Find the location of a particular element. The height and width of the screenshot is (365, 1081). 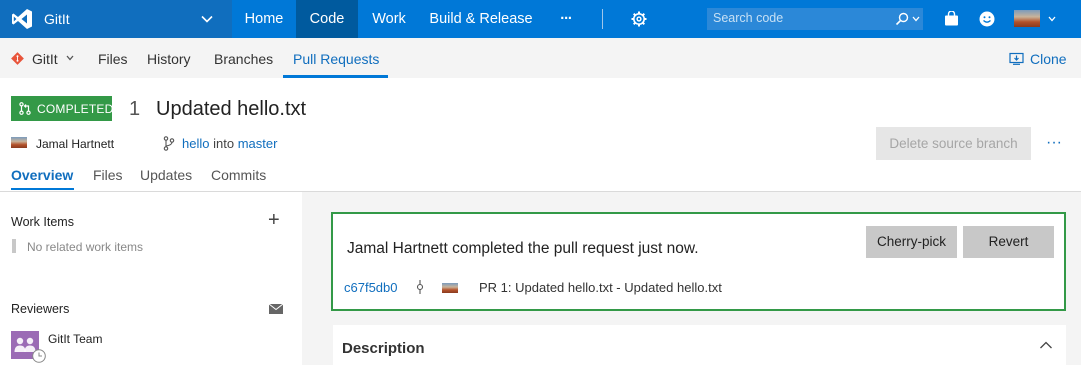

project-switcher: GitIt is located at coordinates (116, 19).